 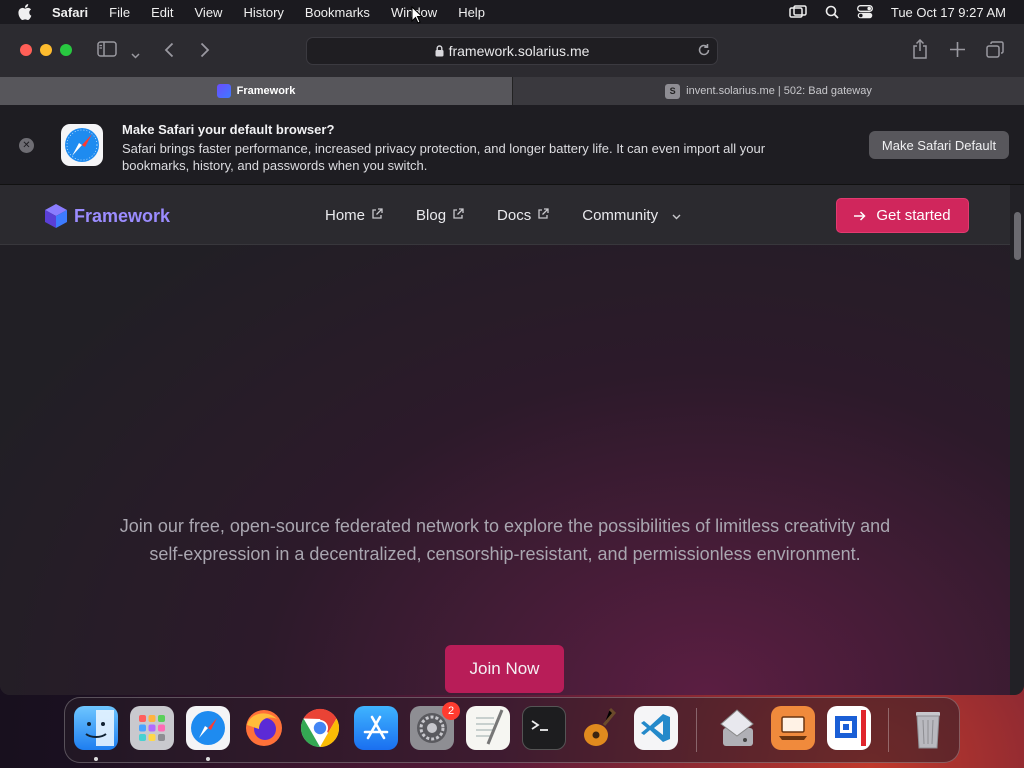 I want to click on menu-view: View, so click(x=209, y=12).